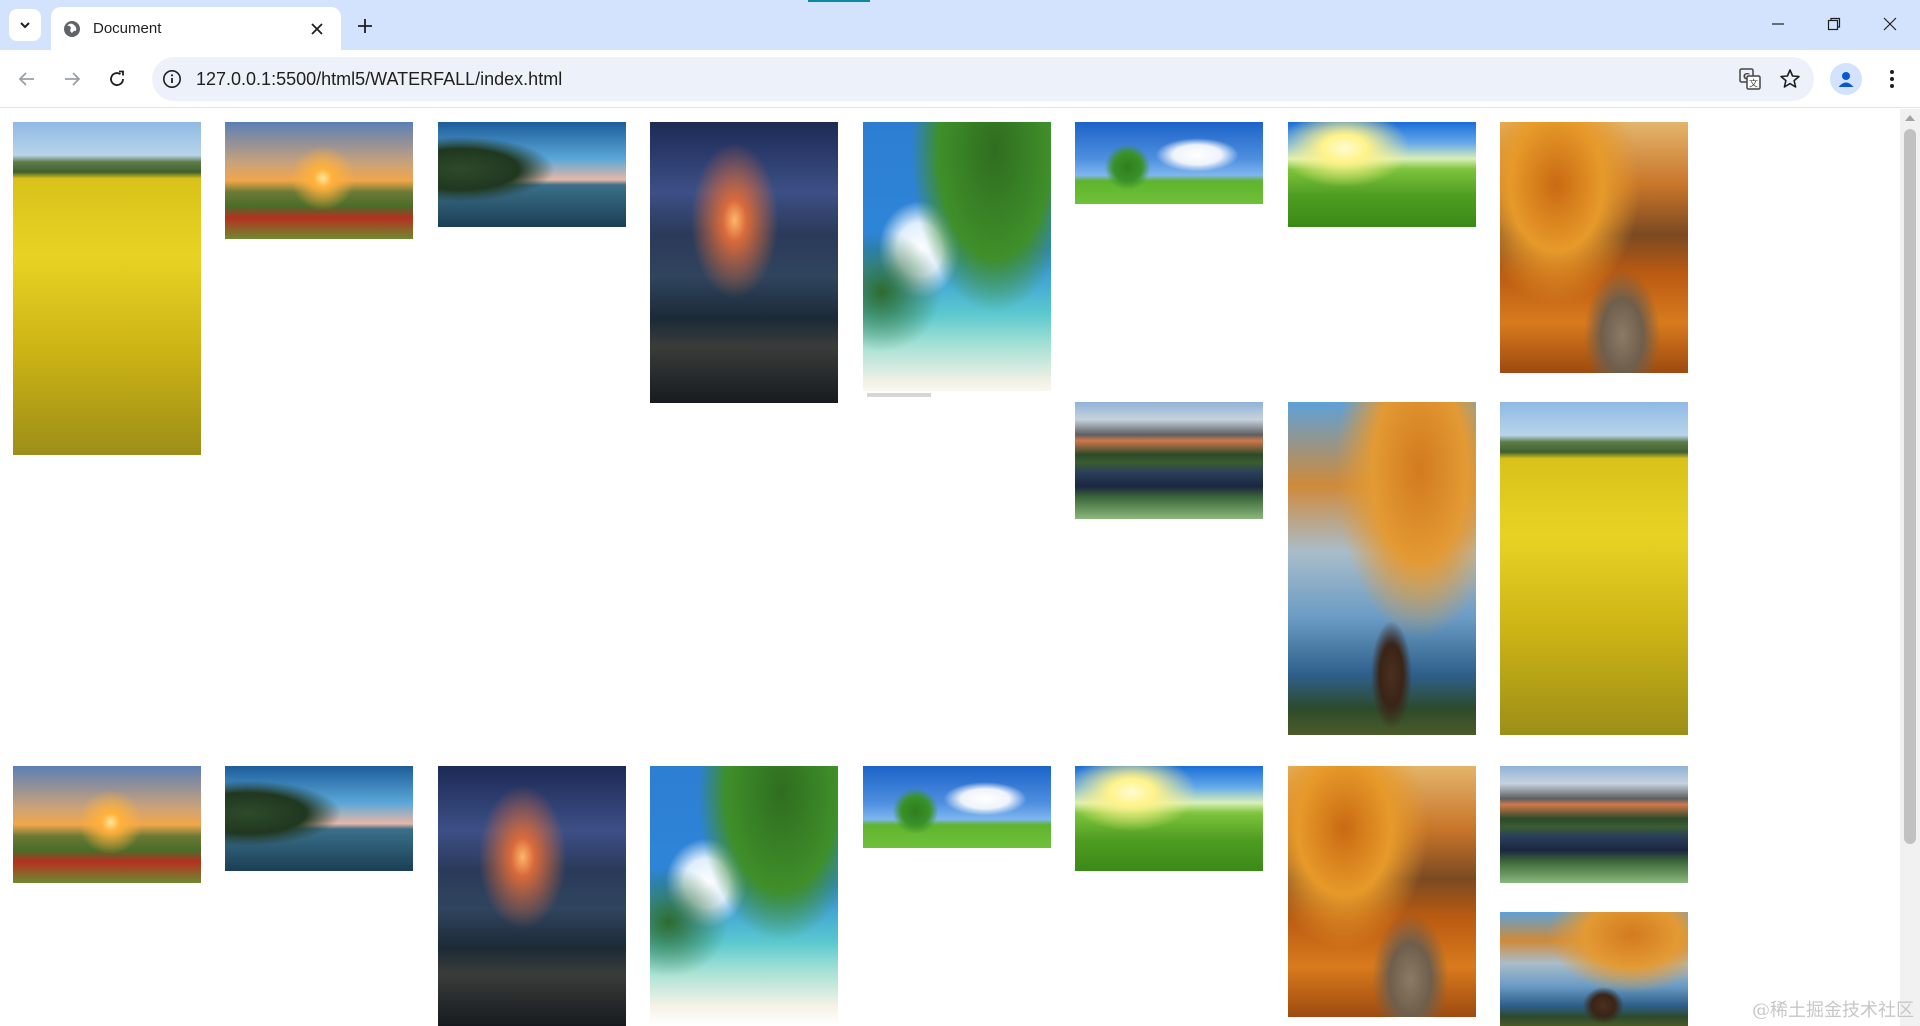 This screenshot has height=1026, width=1920. Describe the element at coordinates (196, 28) in the screenshot. I see `browser-tab: Document` at that location.